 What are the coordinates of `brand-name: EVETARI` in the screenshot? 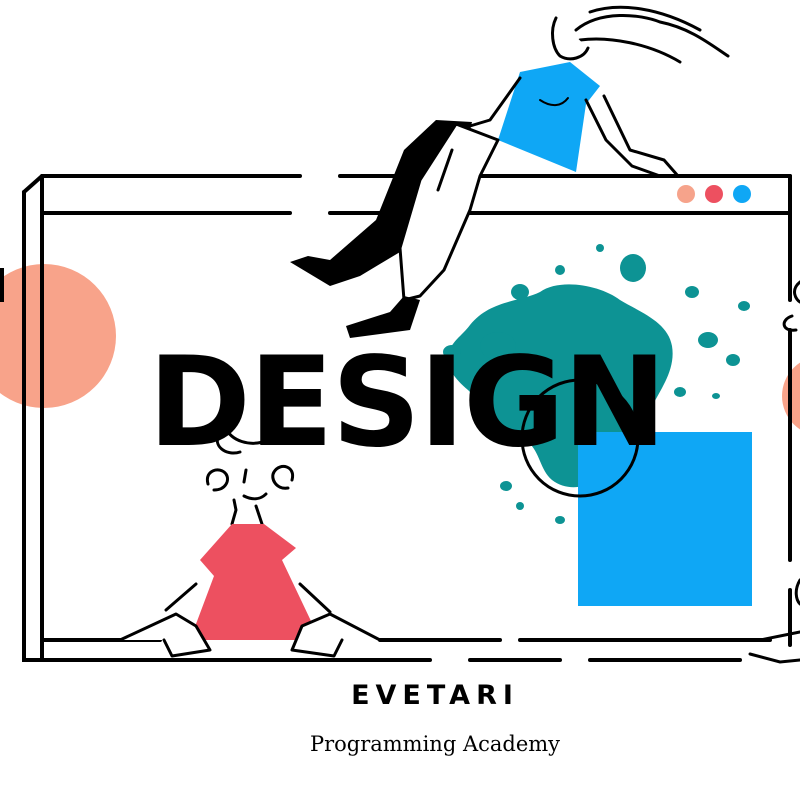 It's located at (435, 695).